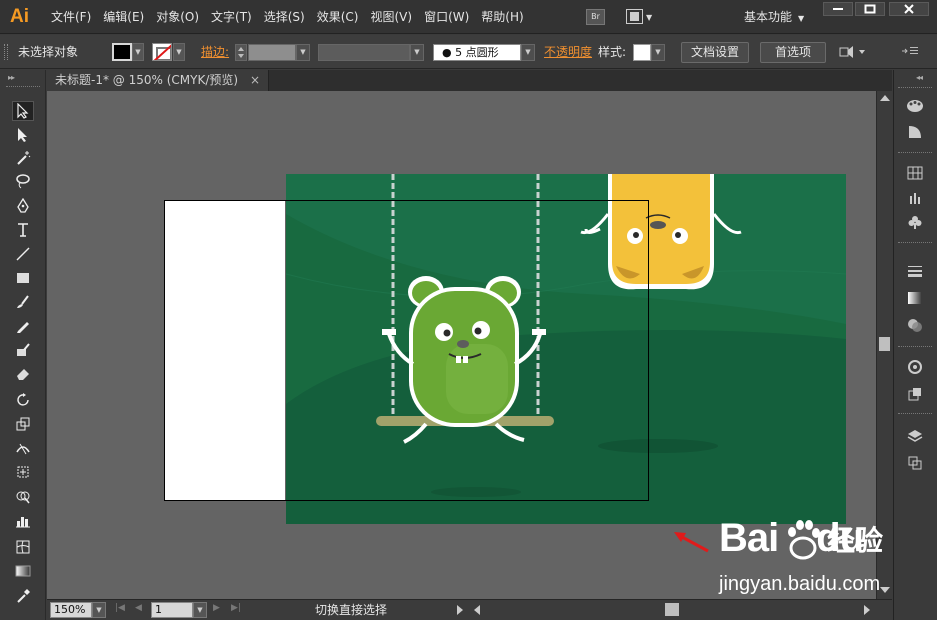  Describe the element at coordinates (23, 496) in the screenshot. I see `shape-builder-tool` at that location.